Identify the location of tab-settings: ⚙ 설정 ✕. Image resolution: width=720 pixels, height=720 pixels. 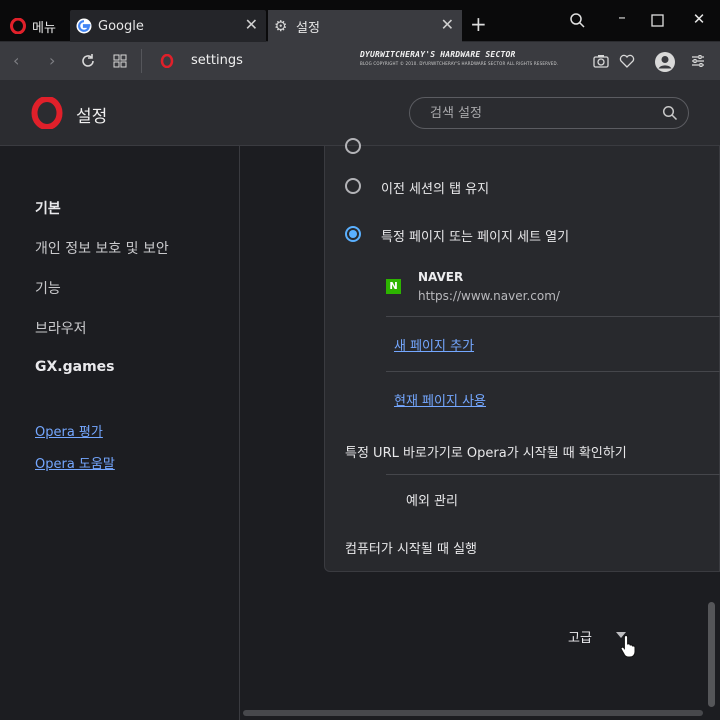
(365, 26).